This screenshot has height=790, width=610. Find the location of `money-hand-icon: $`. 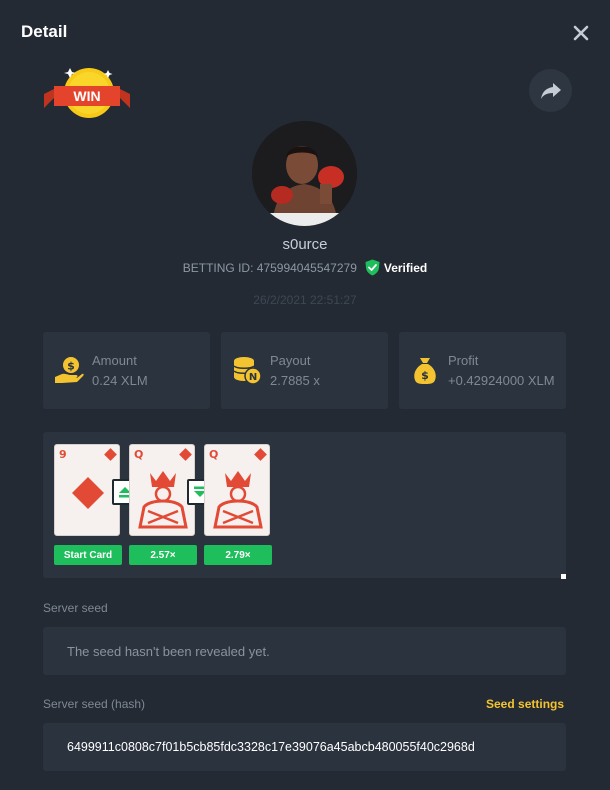

money-hand-icon: $ is located at coordinates (69, 370).